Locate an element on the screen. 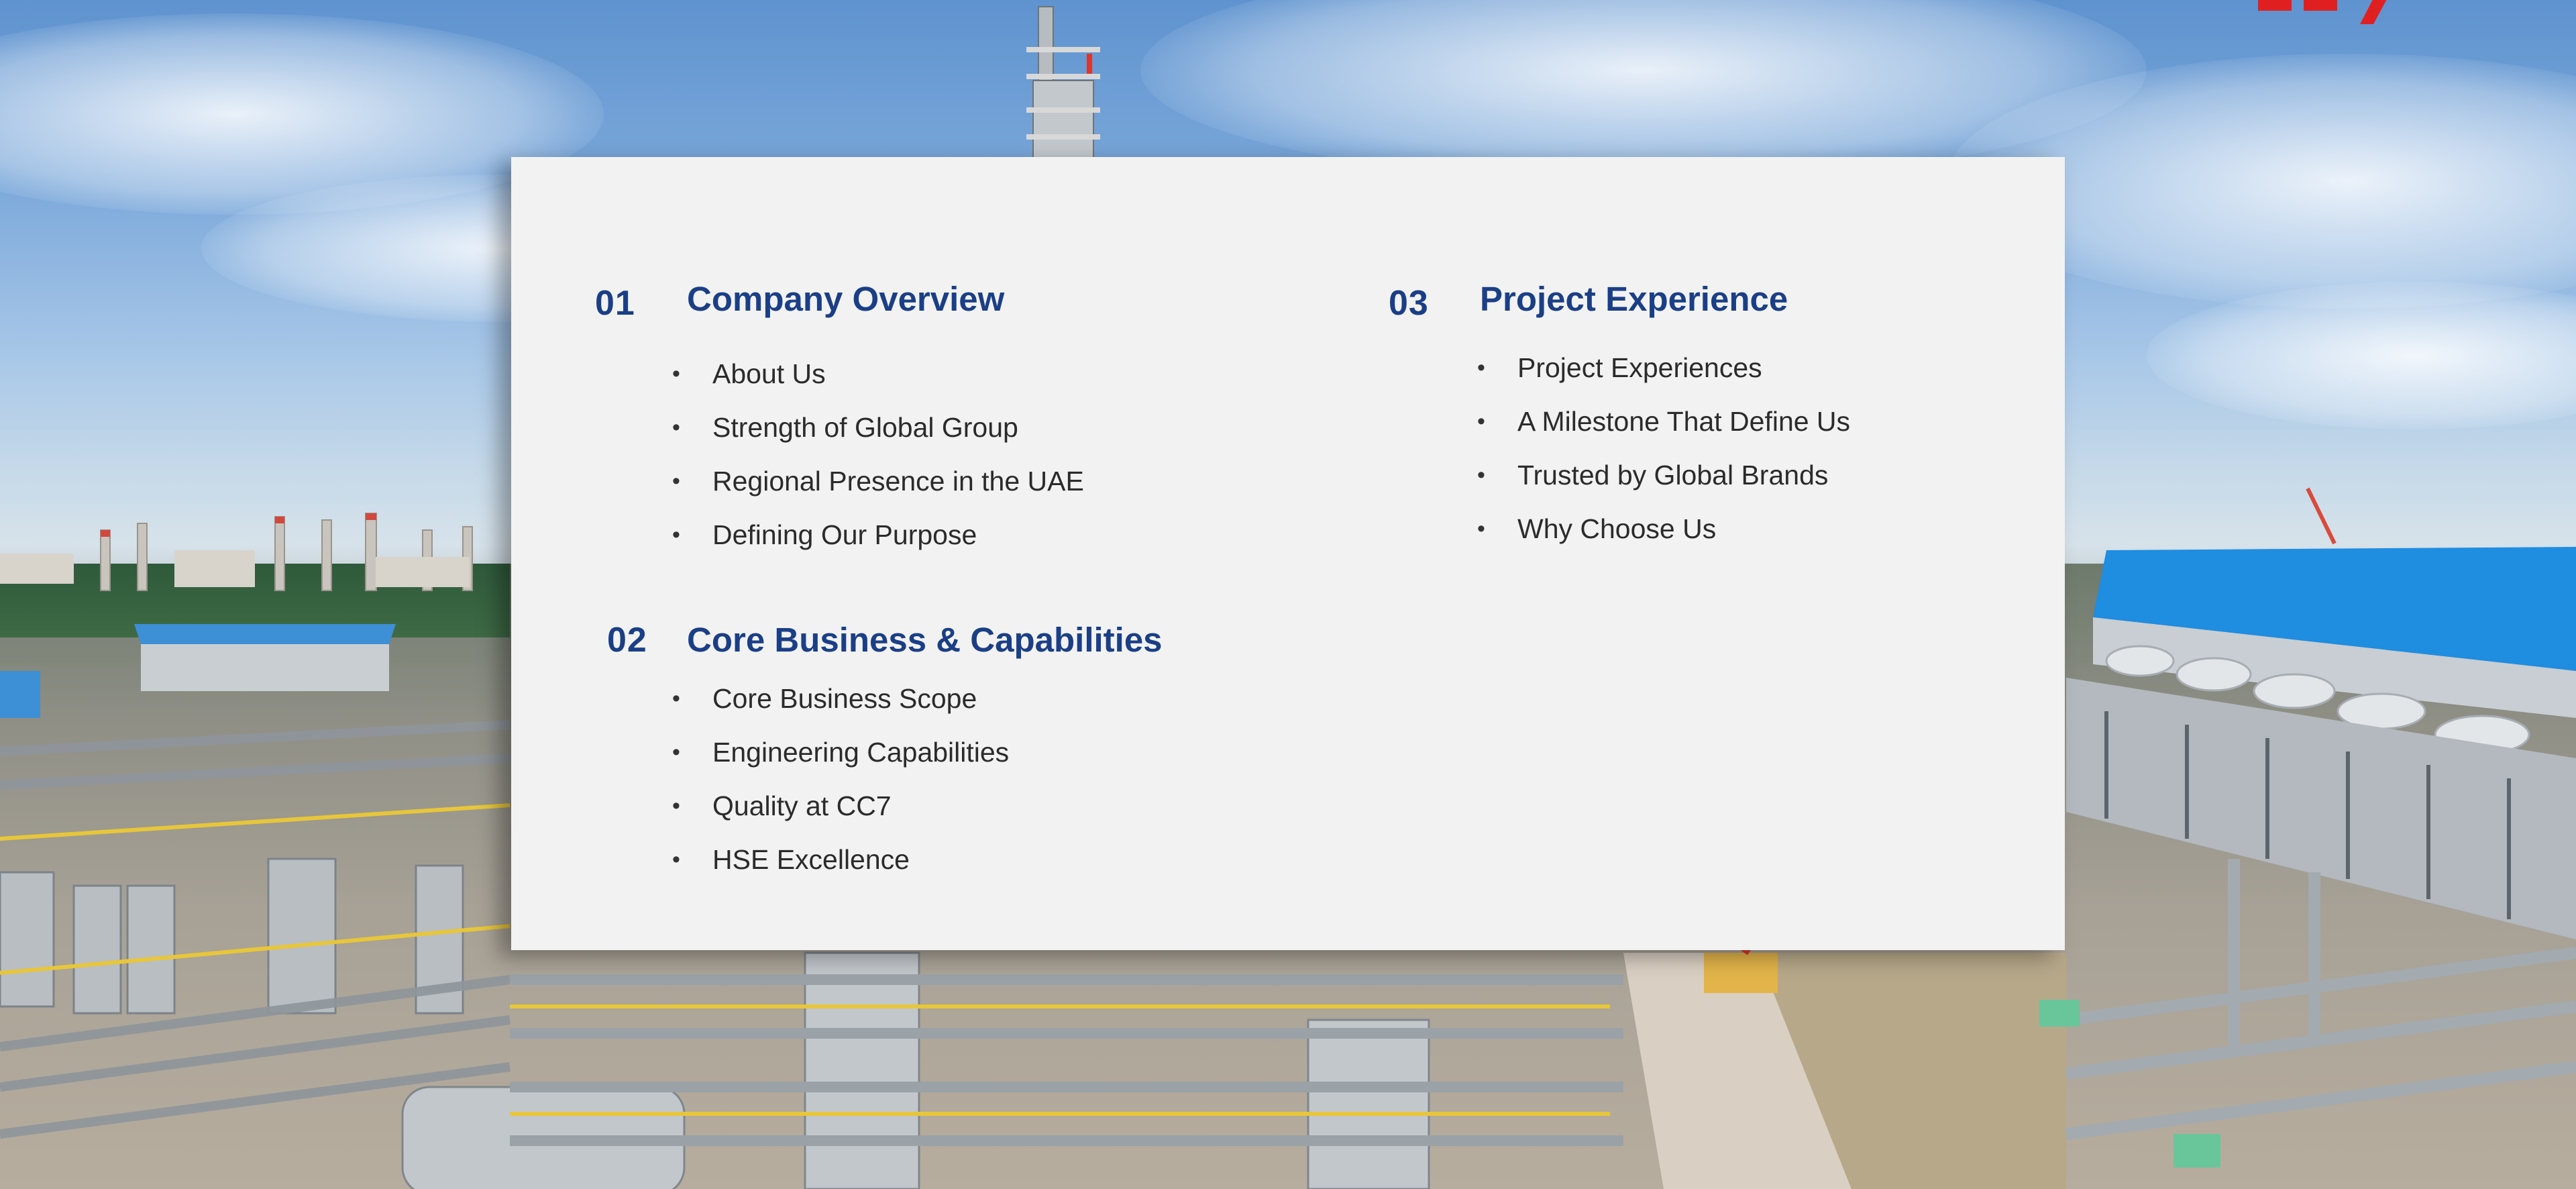  section-number: 02 is located at coordinates (627, 640).